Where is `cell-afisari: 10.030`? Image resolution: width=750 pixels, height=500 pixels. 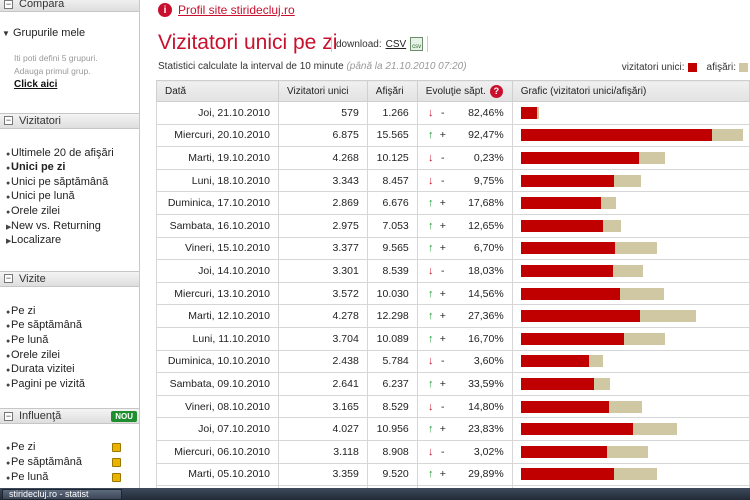
cell-afisari: 10.030 is located at coordinates (392, 293).